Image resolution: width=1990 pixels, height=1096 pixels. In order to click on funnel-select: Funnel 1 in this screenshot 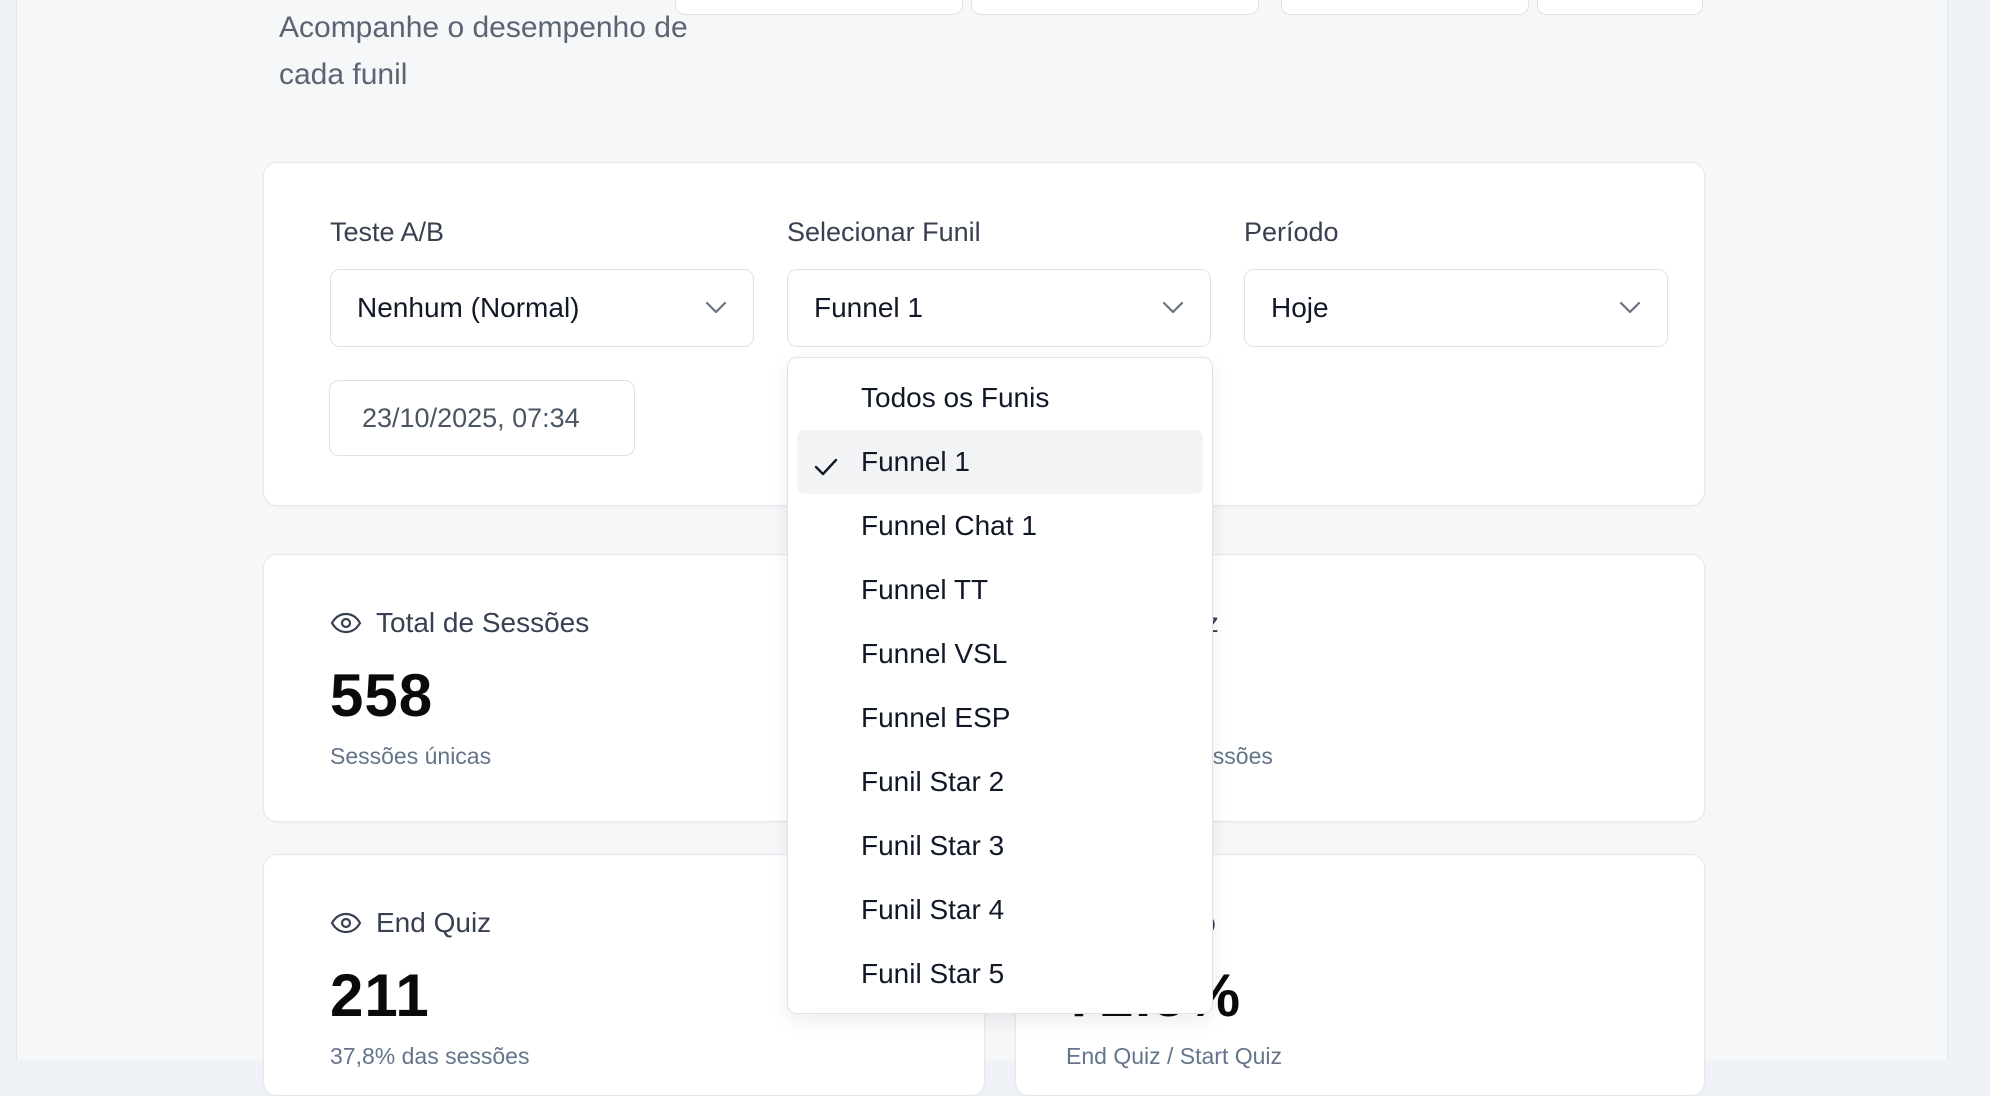, I will do `click(999, 308)`.